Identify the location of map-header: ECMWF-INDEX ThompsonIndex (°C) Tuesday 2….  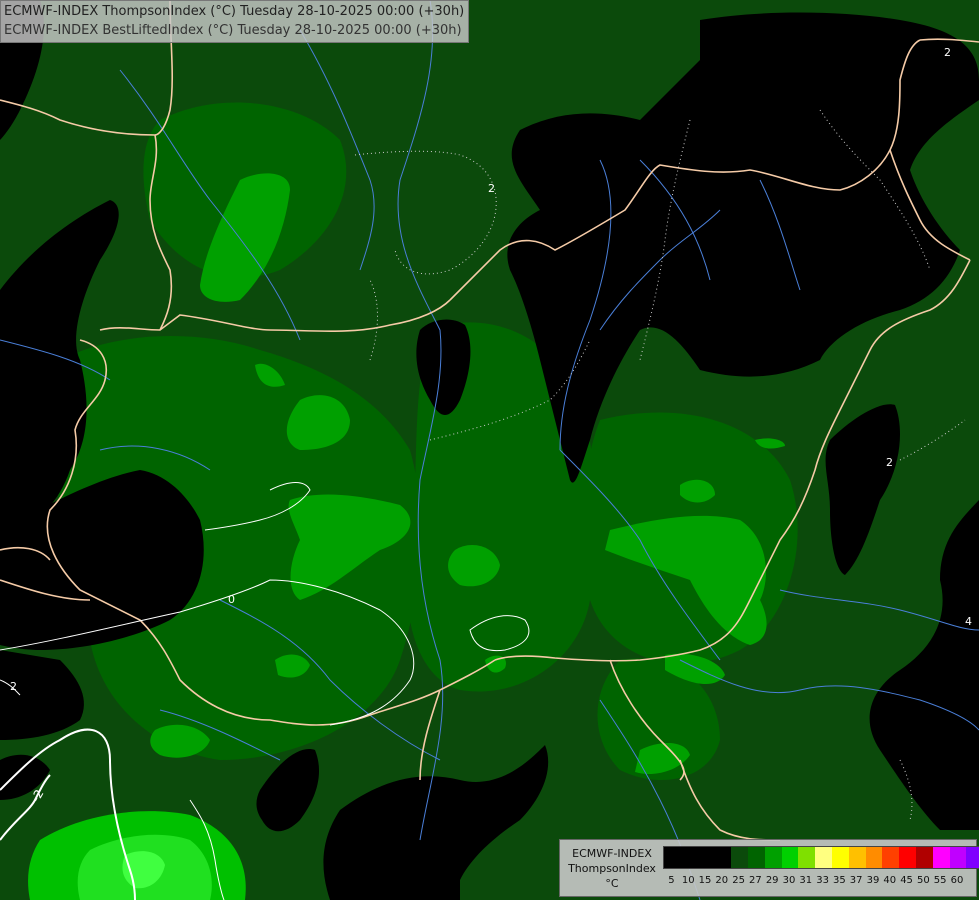
(235, 21).